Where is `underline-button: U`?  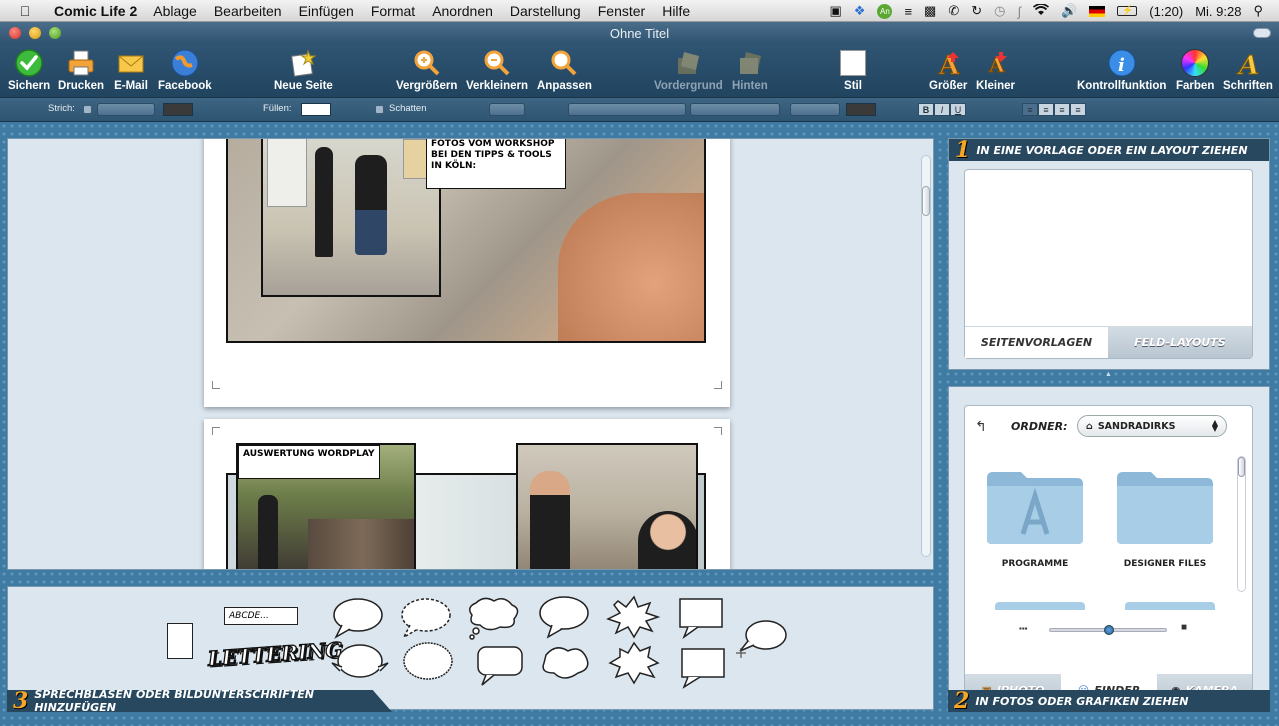
underline-button: U is located at coordinates (958, 109).